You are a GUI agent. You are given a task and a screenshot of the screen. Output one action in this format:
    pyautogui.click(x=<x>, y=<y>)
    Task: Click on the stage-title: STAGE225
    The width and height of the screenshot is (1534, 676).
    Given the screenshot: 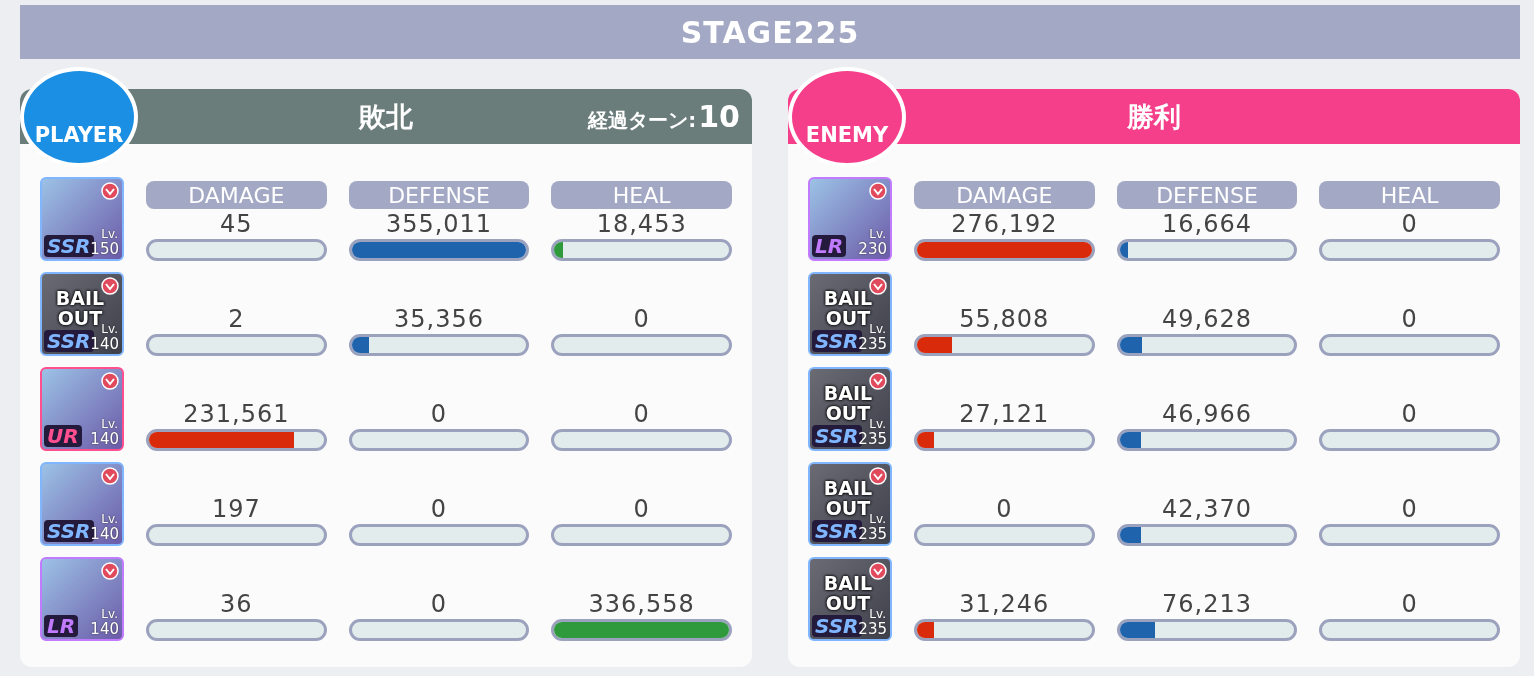 What is the action you would take?
    pyautogui.click(x=770, y=32)
    